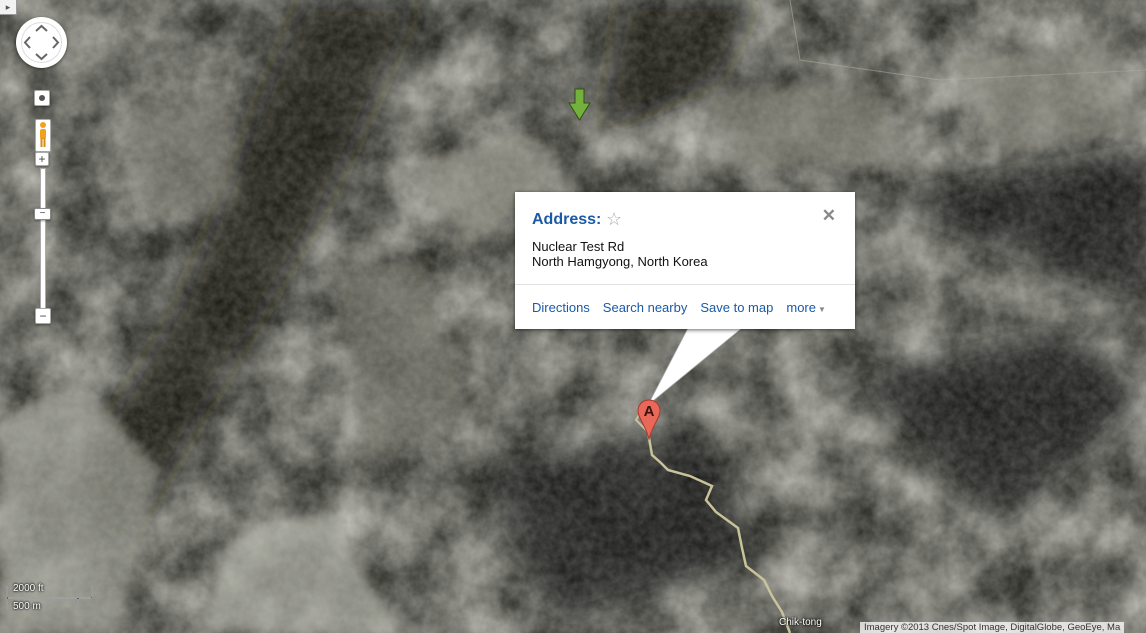 This screenshot has width=1146, height=633. I want to click on zoom-in-label: +, so click(42, 159).